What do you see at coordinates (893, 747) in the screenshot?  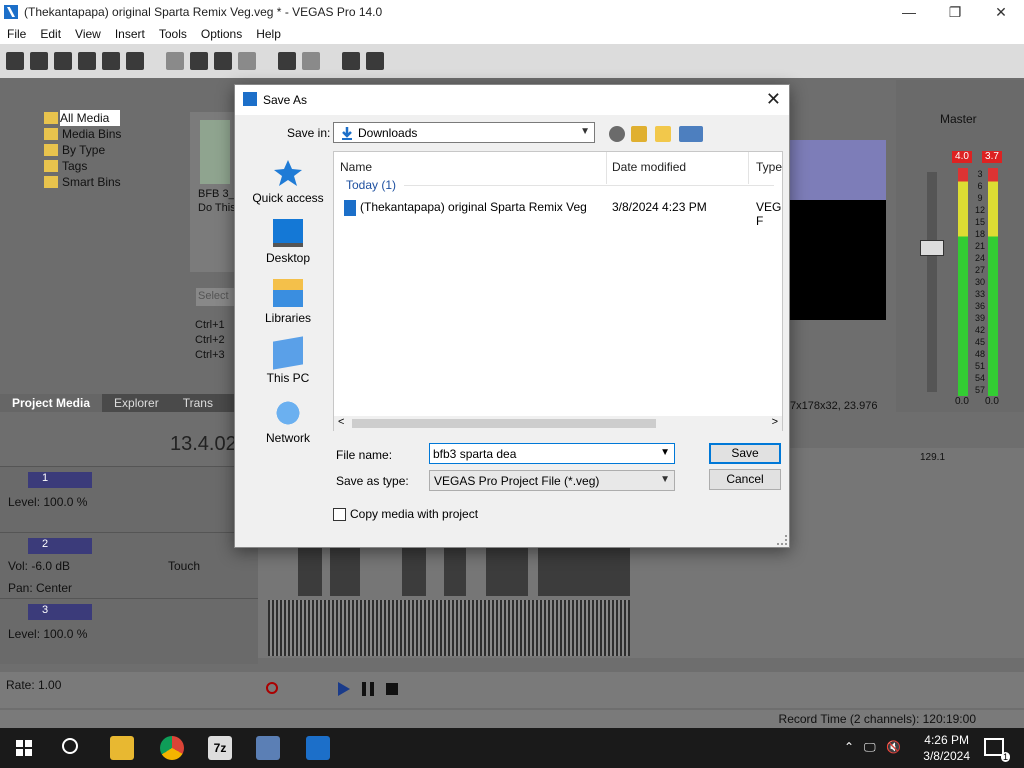 I see `volume-muted-icon: 🔇` at bounding box center [893, 747].